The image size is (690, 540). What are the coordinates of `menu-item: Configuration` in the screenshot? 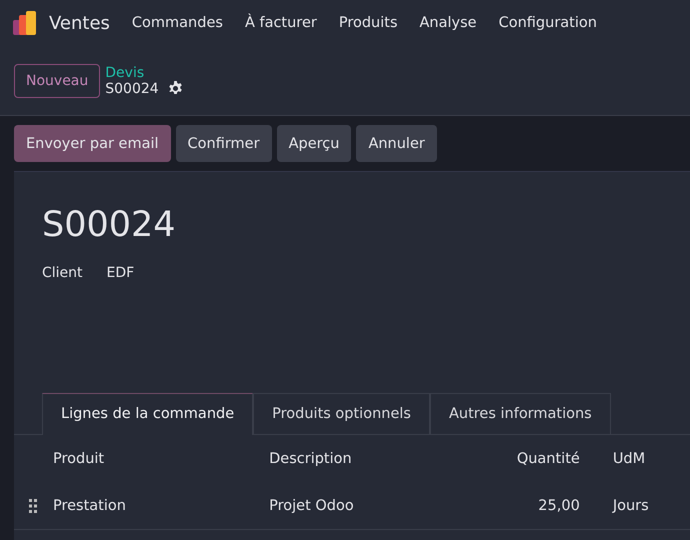 It's located at (547, 23).